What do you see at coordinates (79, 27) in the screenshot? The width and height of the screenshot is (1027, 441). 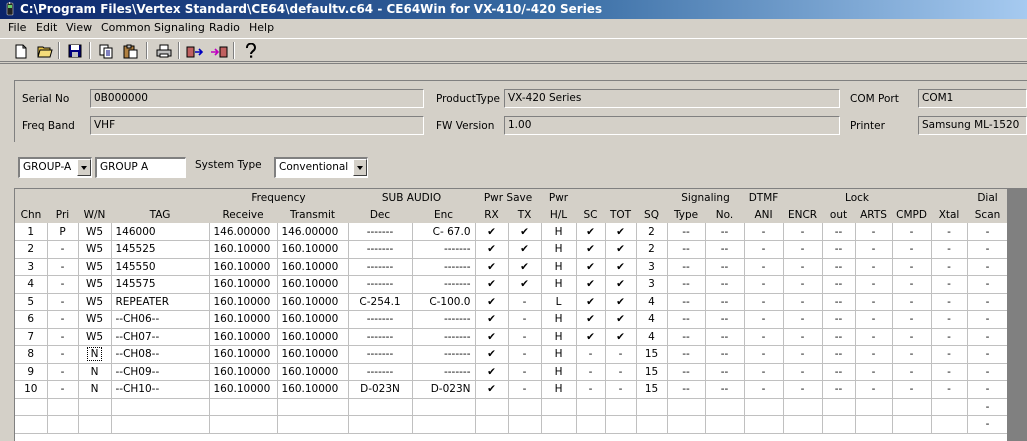 I see `menu-view: View` at bounding box center [79, 27].